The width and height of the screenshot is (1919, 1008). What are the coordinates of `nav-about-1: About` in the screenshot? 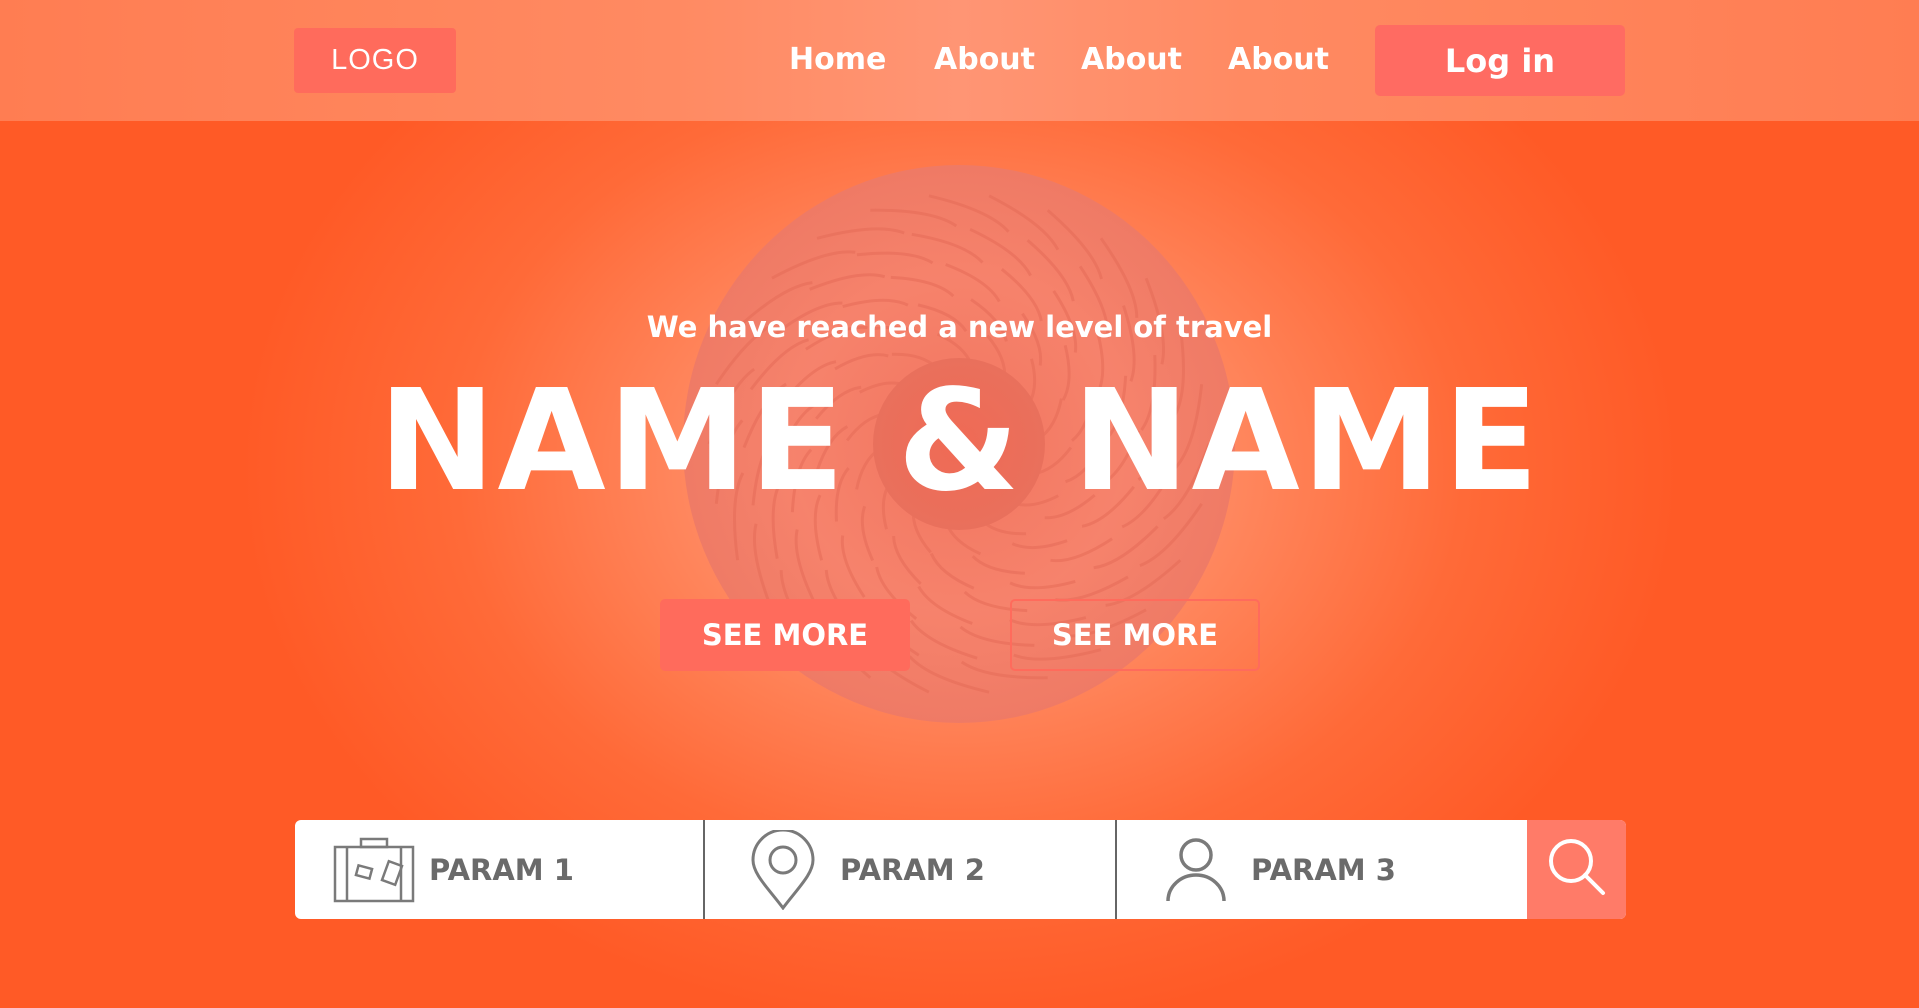 It's located at (984, 59).